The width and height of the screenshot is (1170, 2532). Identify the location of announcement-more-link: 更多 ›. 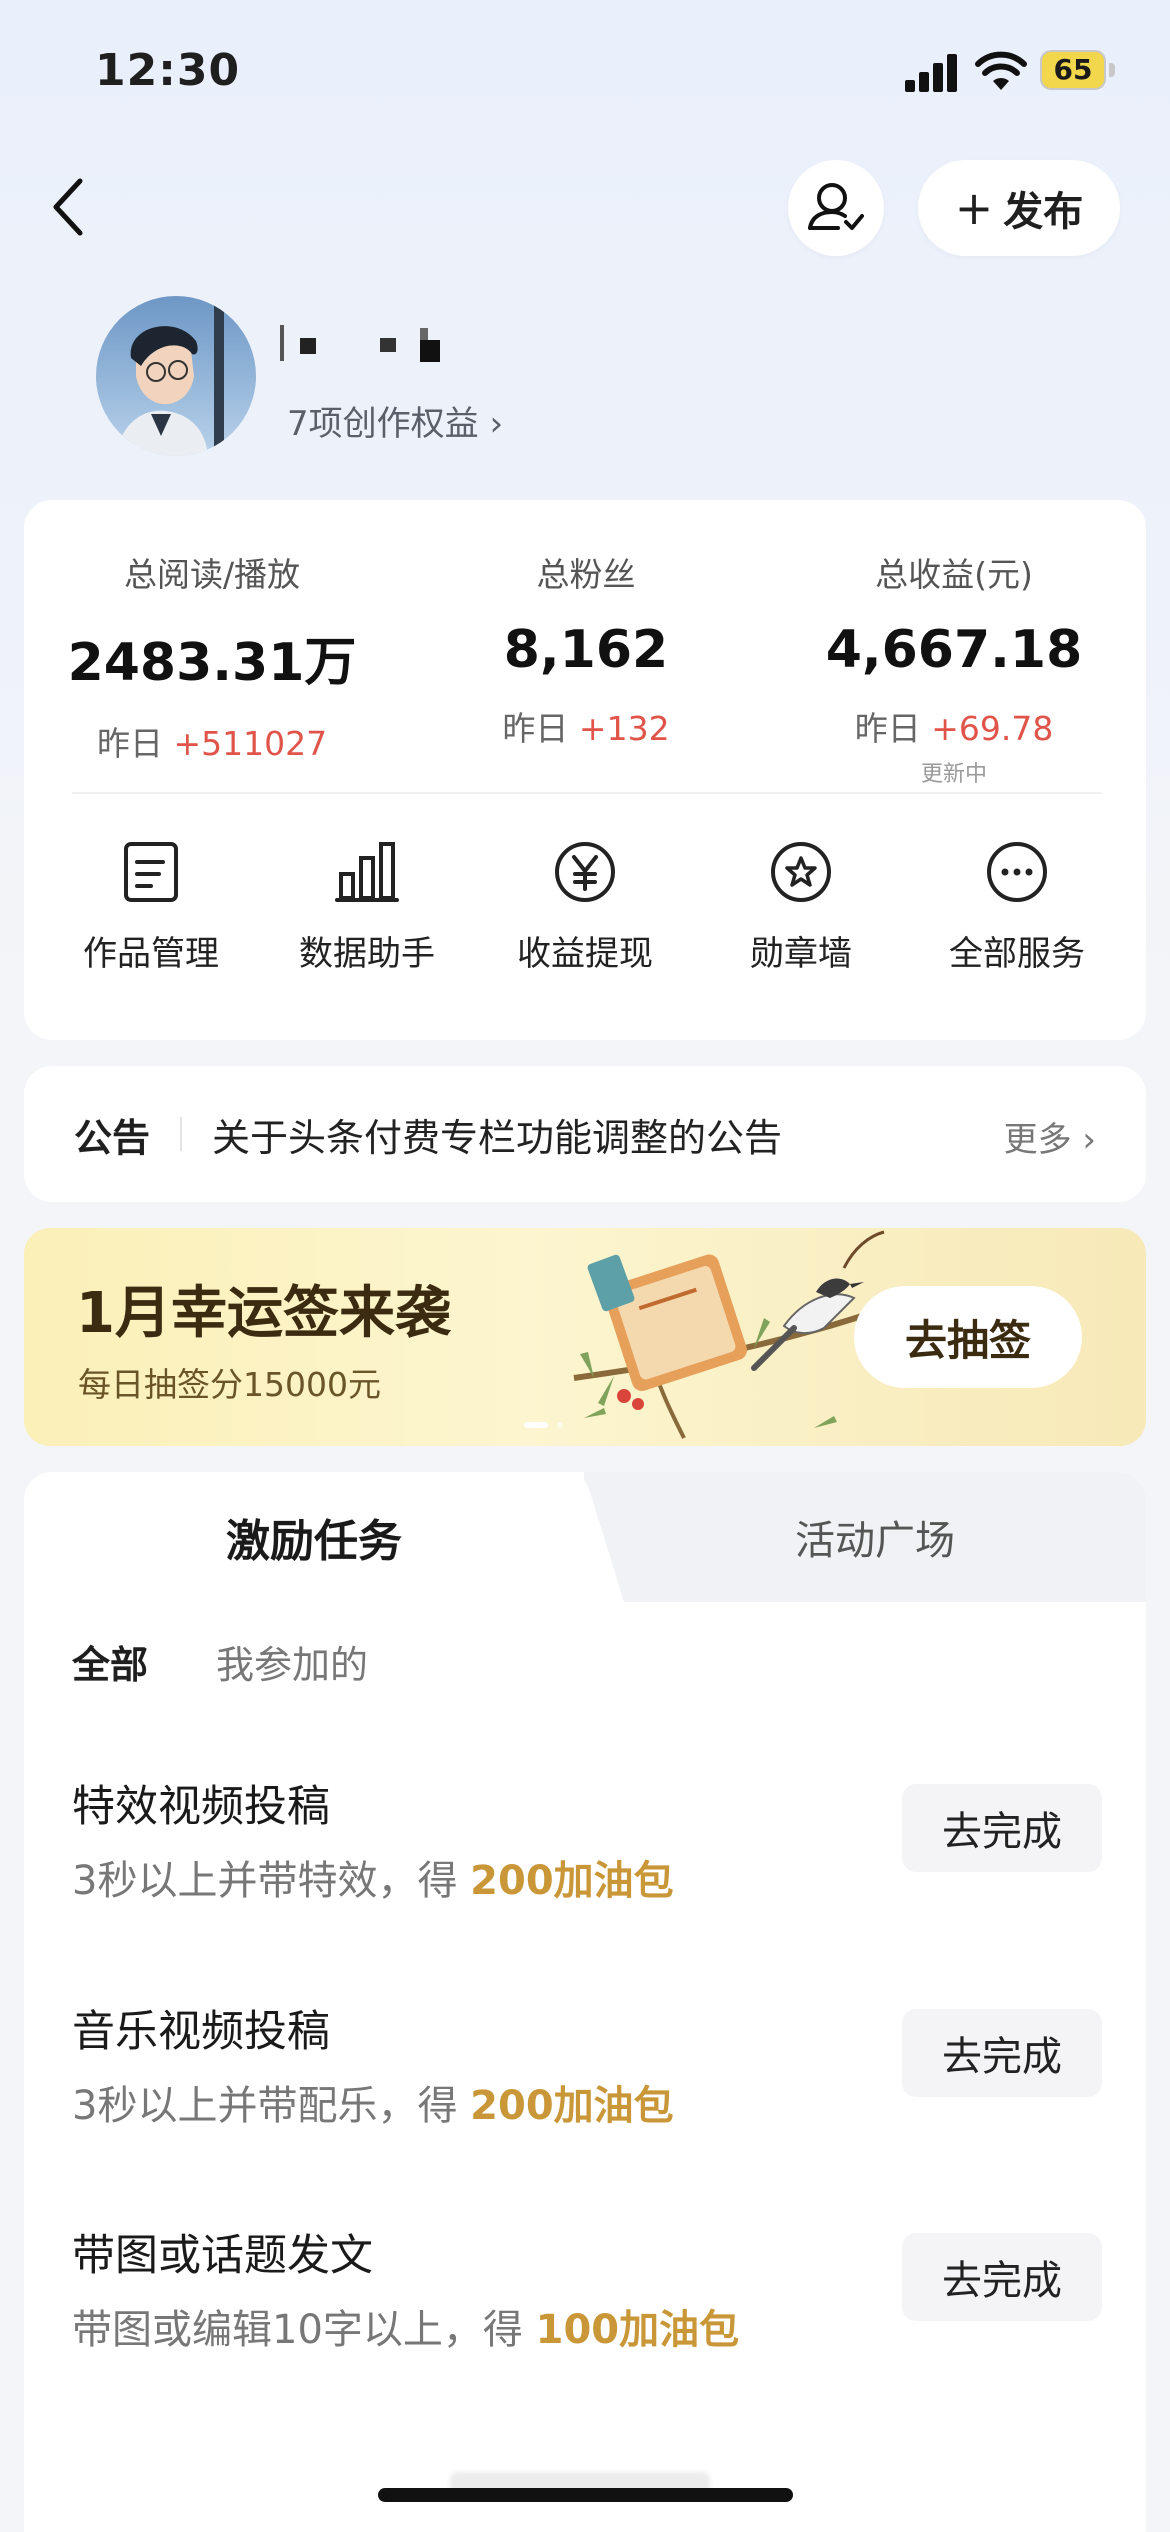
(1050, 1136).